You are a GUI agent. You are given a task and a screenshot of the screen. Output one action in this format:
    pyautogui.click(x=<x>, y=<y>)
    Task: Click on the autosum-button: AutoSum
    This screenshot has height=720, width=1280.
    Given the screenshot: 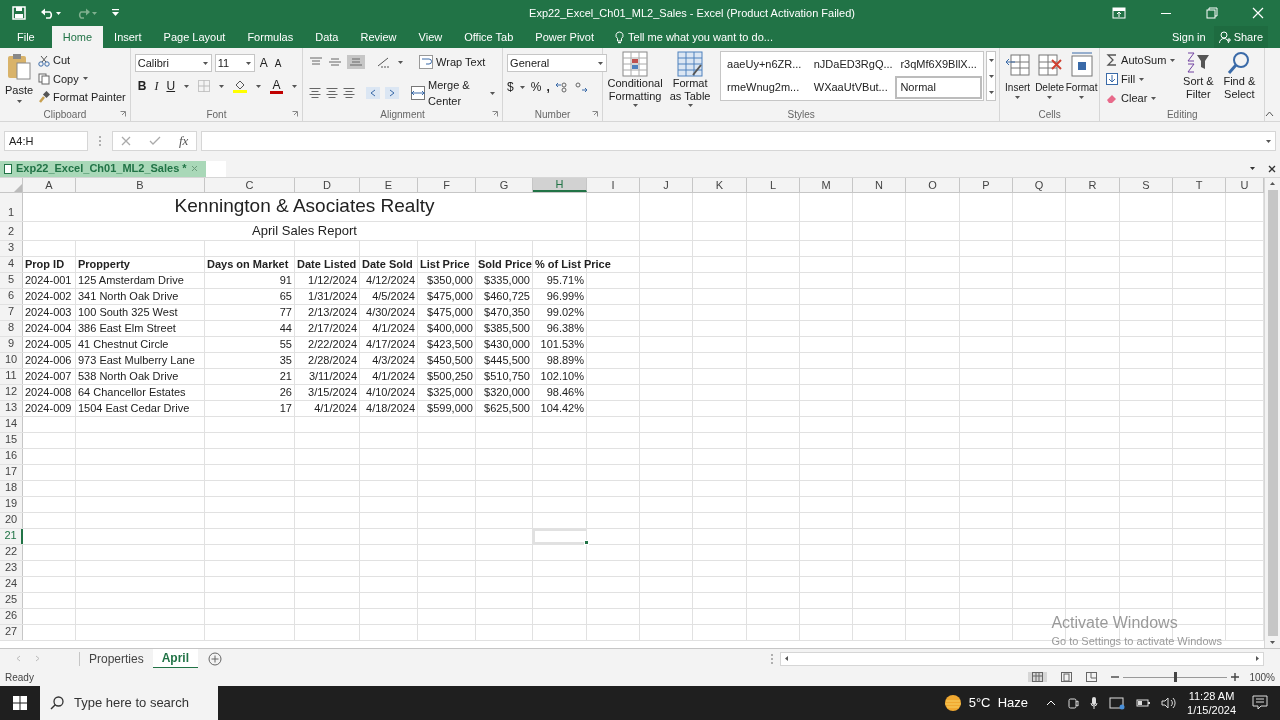 What is the action you would take?
    pyautogui.click(x=1141, y=60)
    